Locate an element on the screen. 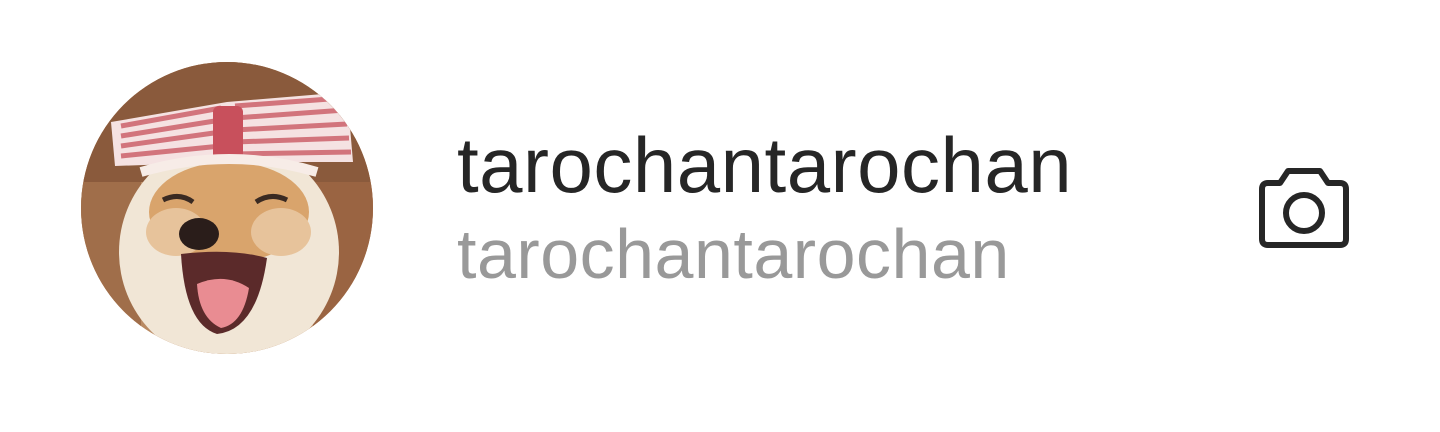  avatar-photo is located at coordinates (227, 208).